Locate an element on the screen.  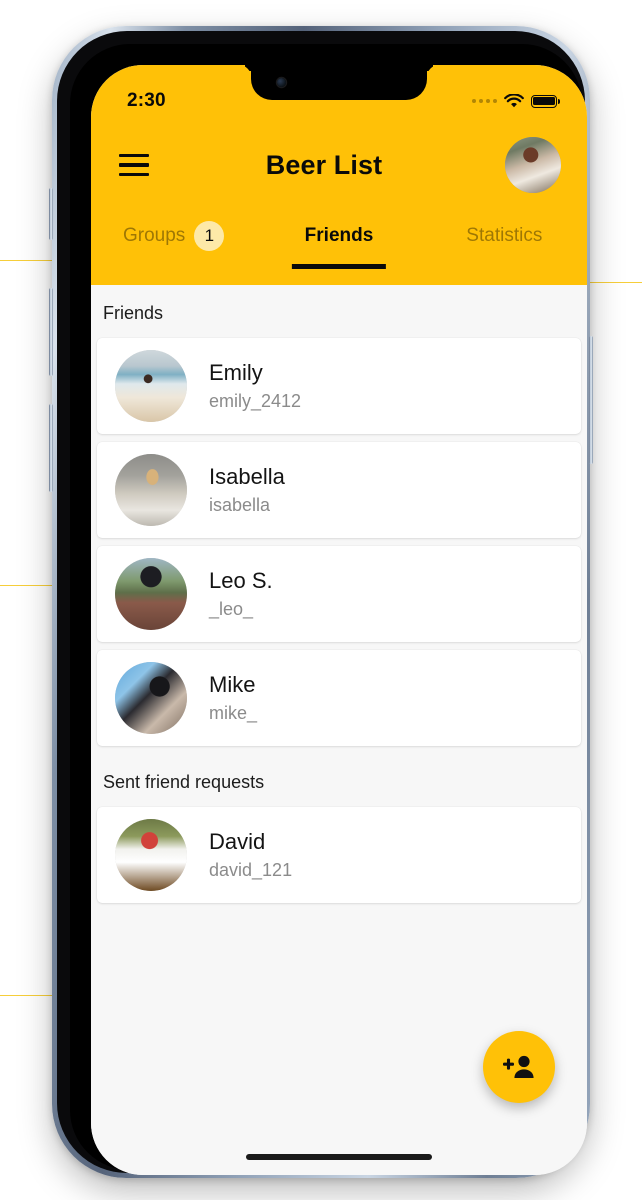
list-item: David david_121 is located at coordinates (339, 855).